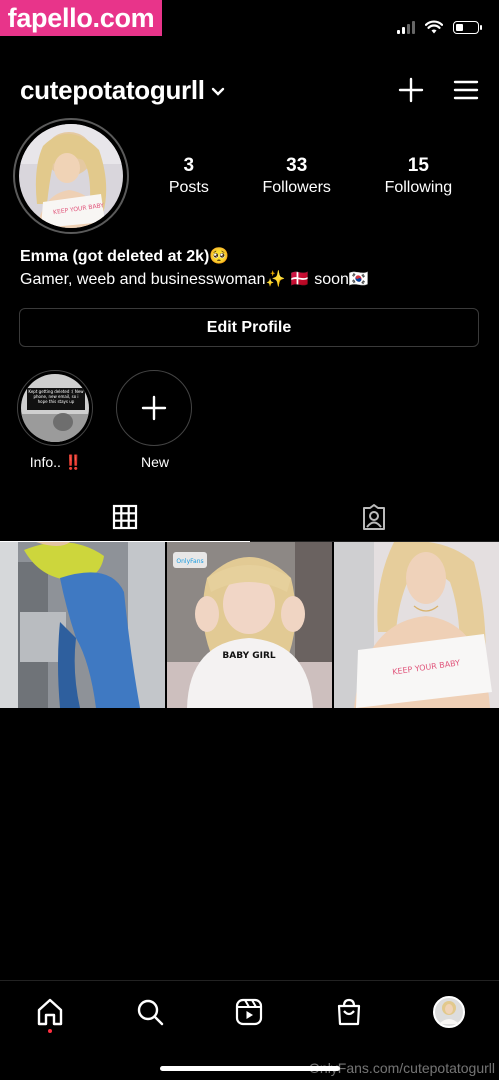  I want to click on battery-fill, so click(460, 27).